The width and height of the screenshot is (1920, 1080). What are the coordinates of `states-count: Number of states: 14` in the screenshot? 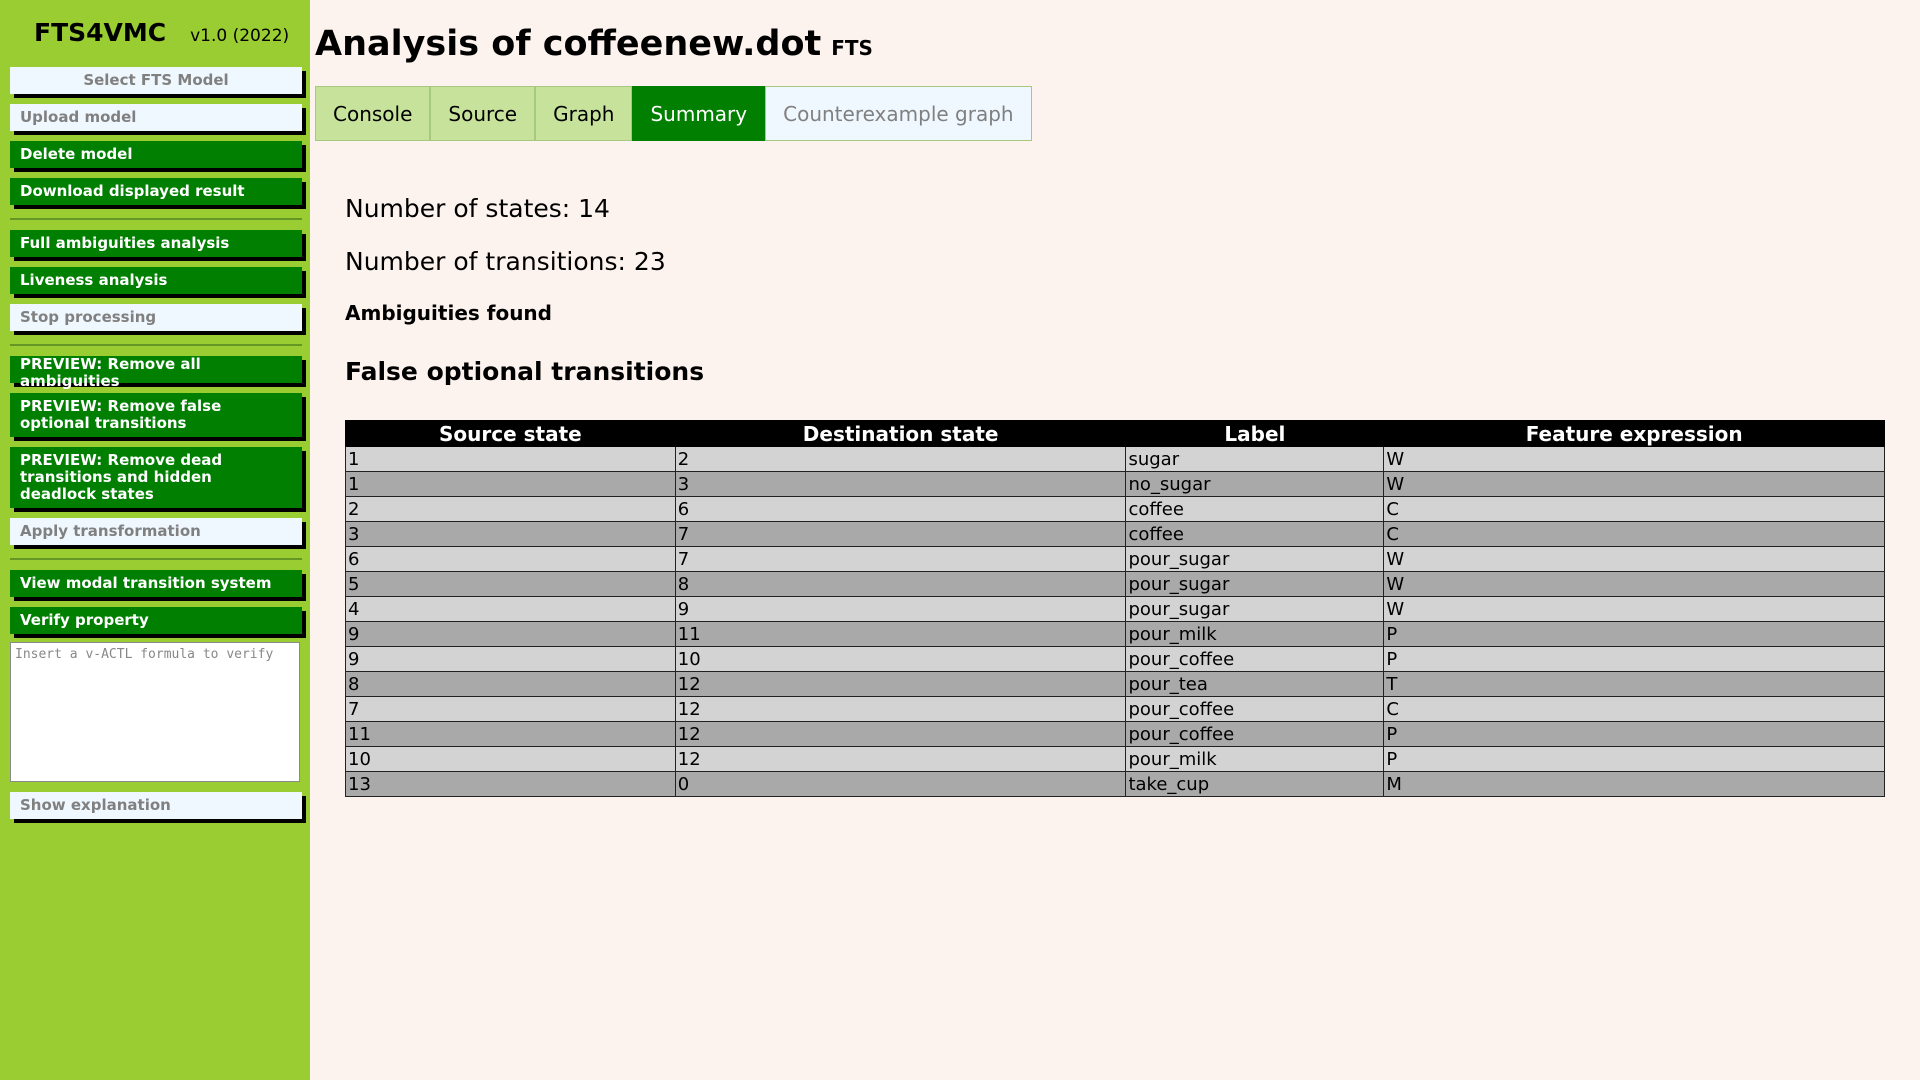 It's located at (477, 208).